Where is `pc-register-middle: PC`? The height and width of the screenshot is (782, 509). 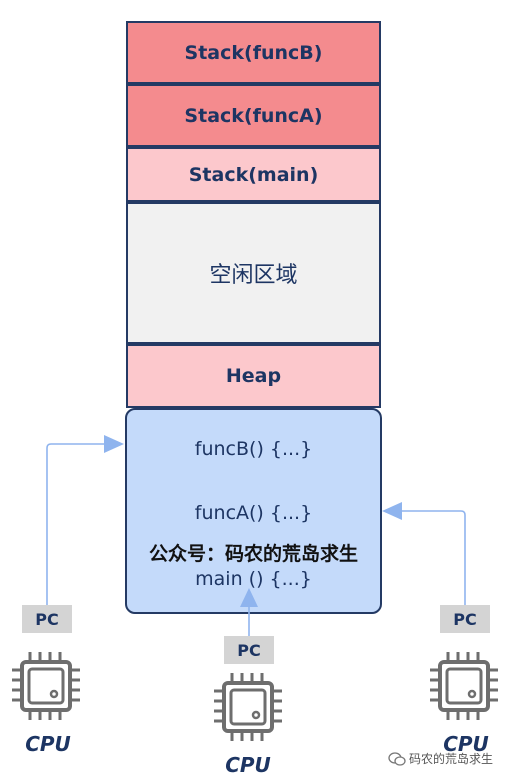
pc-register-middle: PC is located at coordinates (249, 650).